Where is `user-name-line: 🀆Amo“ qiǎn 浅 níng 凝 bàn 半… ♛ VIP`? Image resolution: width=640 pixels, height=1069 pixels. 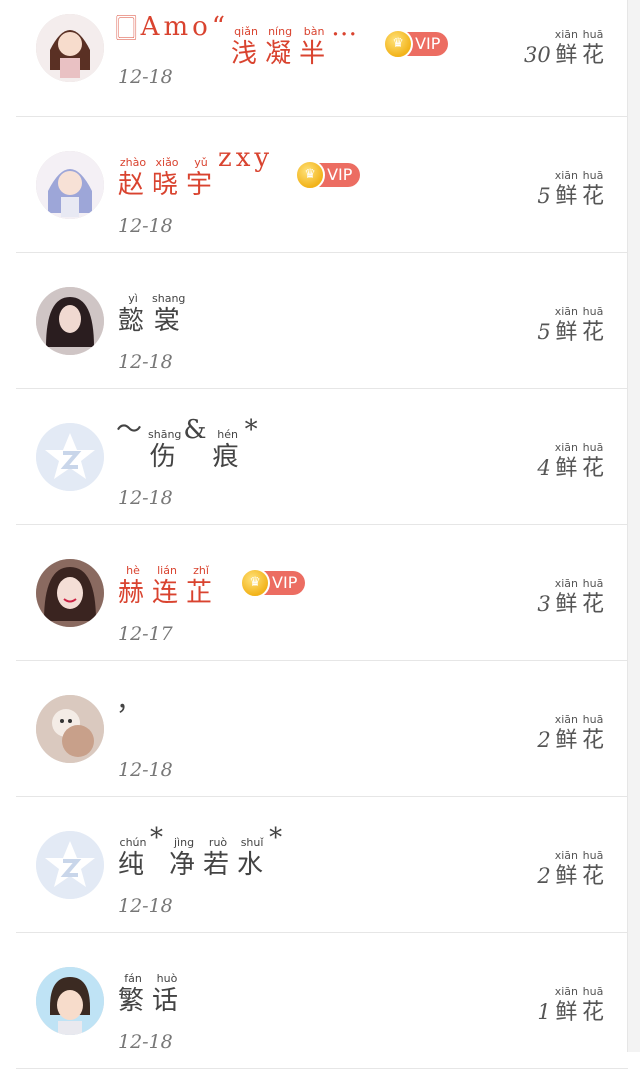 user-name-line: 🀆Amo“ qiǎn 浅 níng 凝 bàn 半… ♛ VIP is located at coordinates (282, 40).